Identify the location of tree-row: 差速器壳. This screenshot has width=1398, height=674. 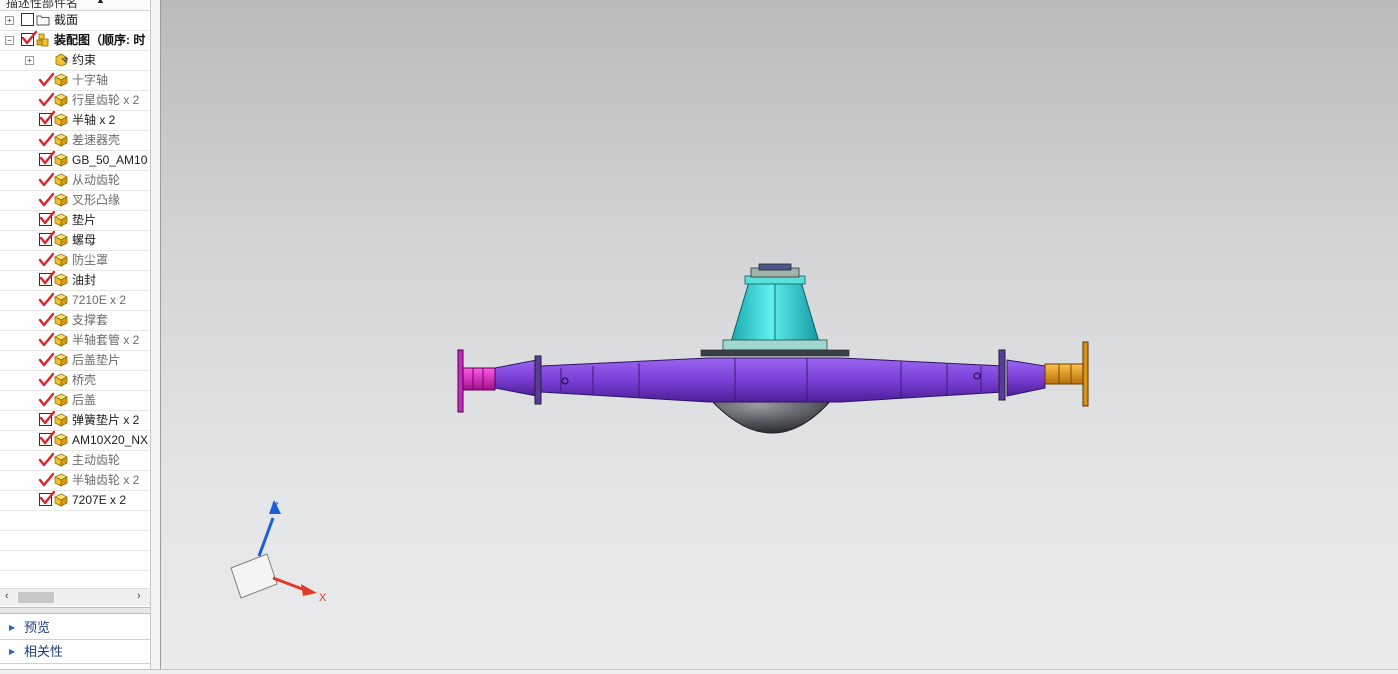
(75, 140).